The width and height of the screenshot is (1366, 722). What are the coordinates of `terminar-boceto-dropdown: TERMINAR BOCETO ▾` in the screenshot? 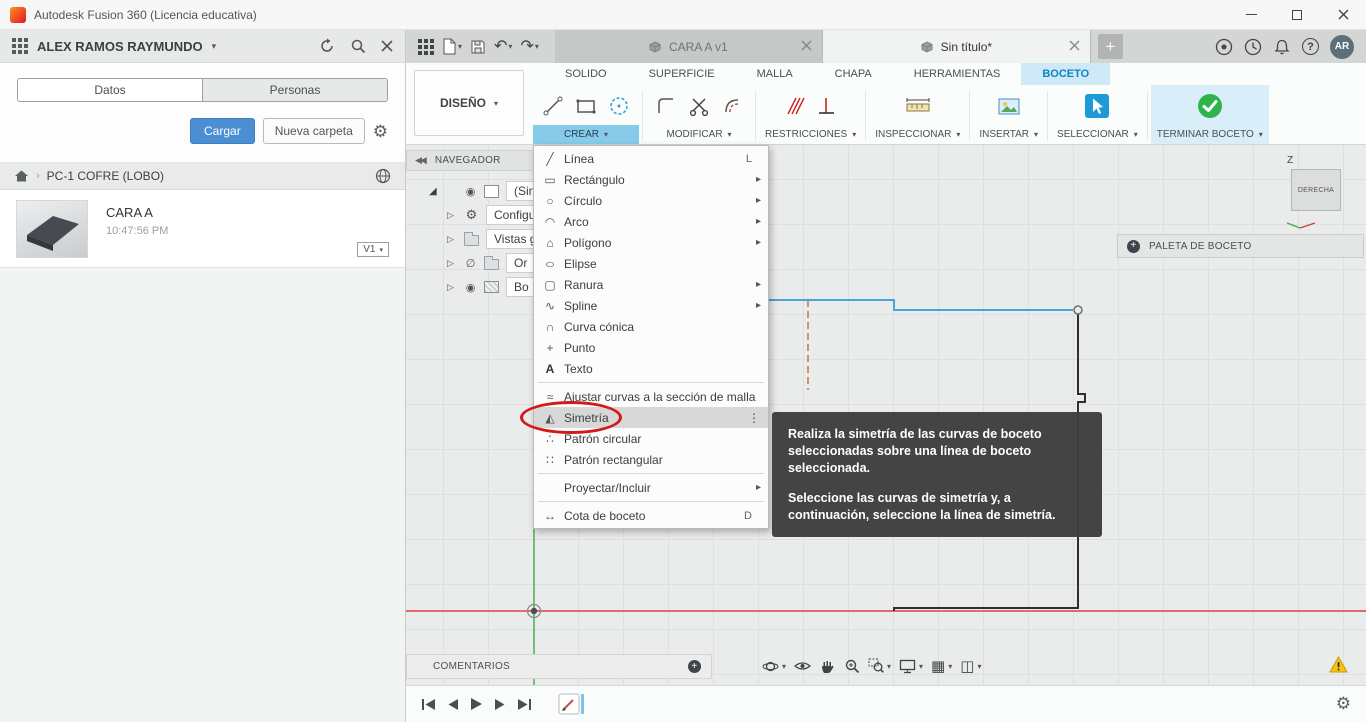 It's located at (1210, 134).